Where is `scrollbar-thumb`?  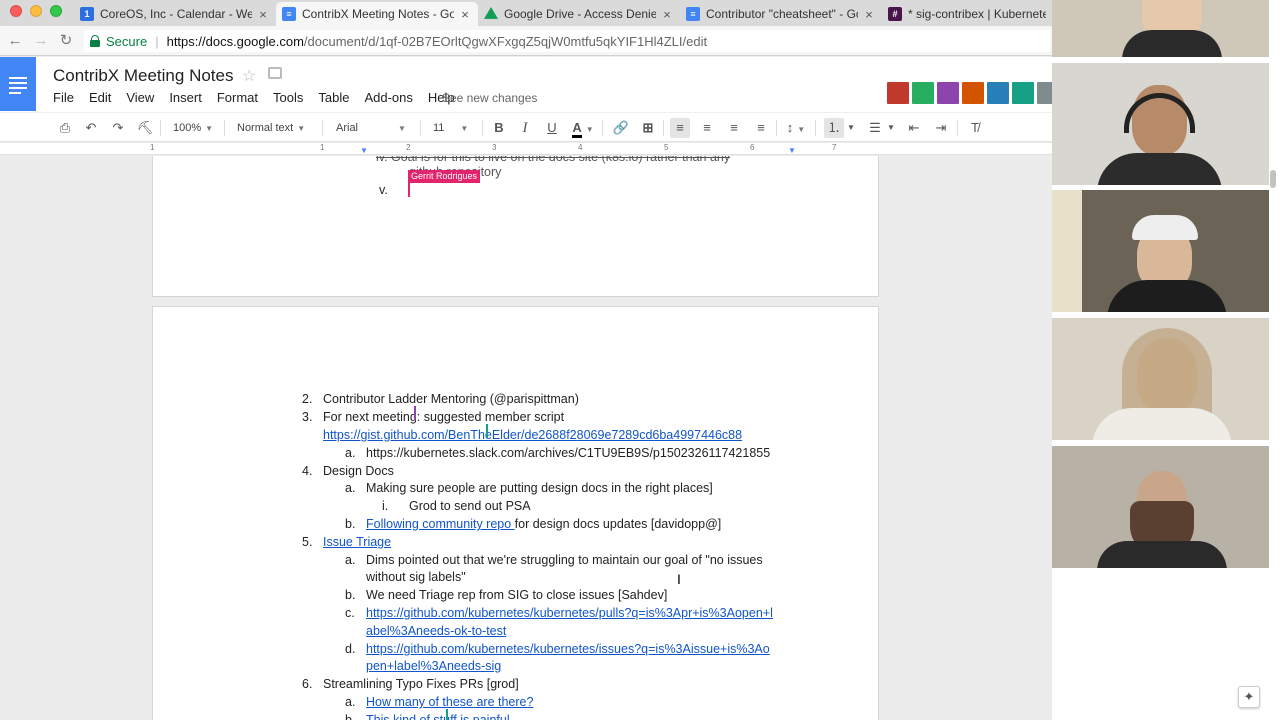
scrollbar-thumb is located at coordinates (1273, 179).